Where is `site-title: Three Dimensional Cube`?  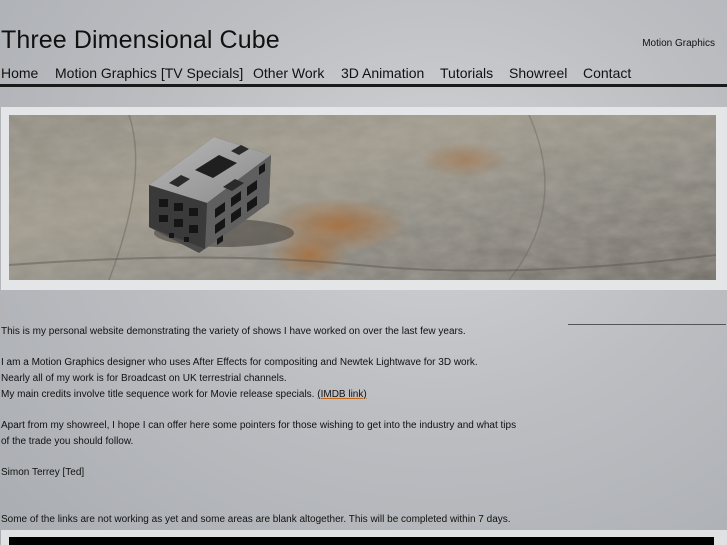
site-title: Three Dimensional Cube is located at coordinates (140, 40).